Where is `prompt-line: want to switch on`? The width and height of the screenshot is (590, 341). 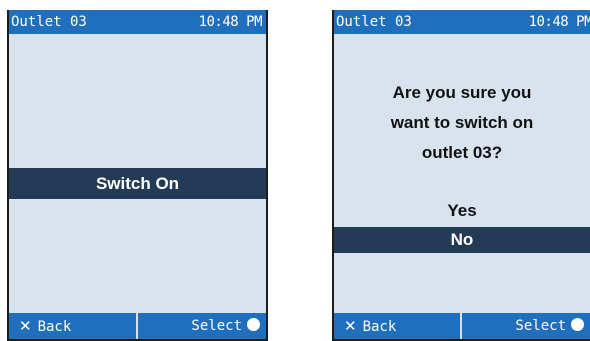 prompt-line: want to switch on is located at coordinates (462, 122).